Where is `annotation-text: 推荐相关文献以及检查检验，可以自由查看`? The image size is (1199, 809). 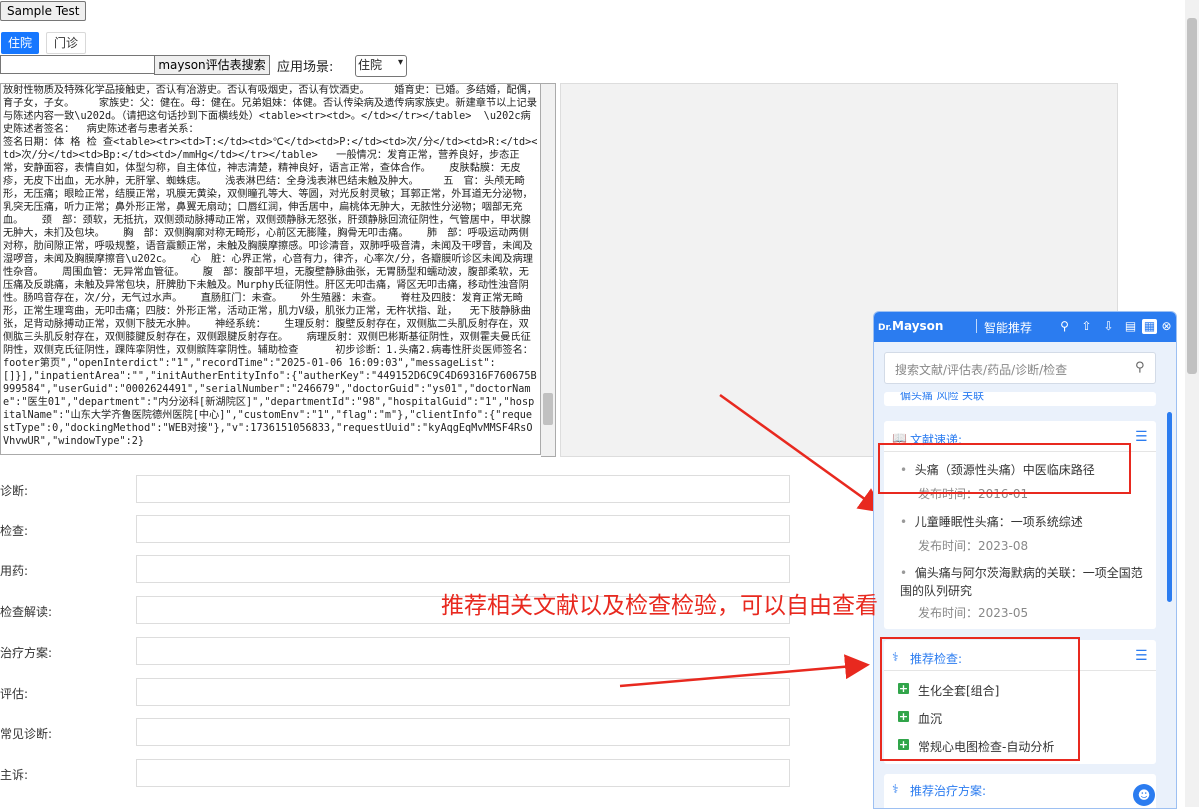 annotation-text: 推荐相关文献以及检查检验，可以自由查看 is located at coordinates (659, 606).